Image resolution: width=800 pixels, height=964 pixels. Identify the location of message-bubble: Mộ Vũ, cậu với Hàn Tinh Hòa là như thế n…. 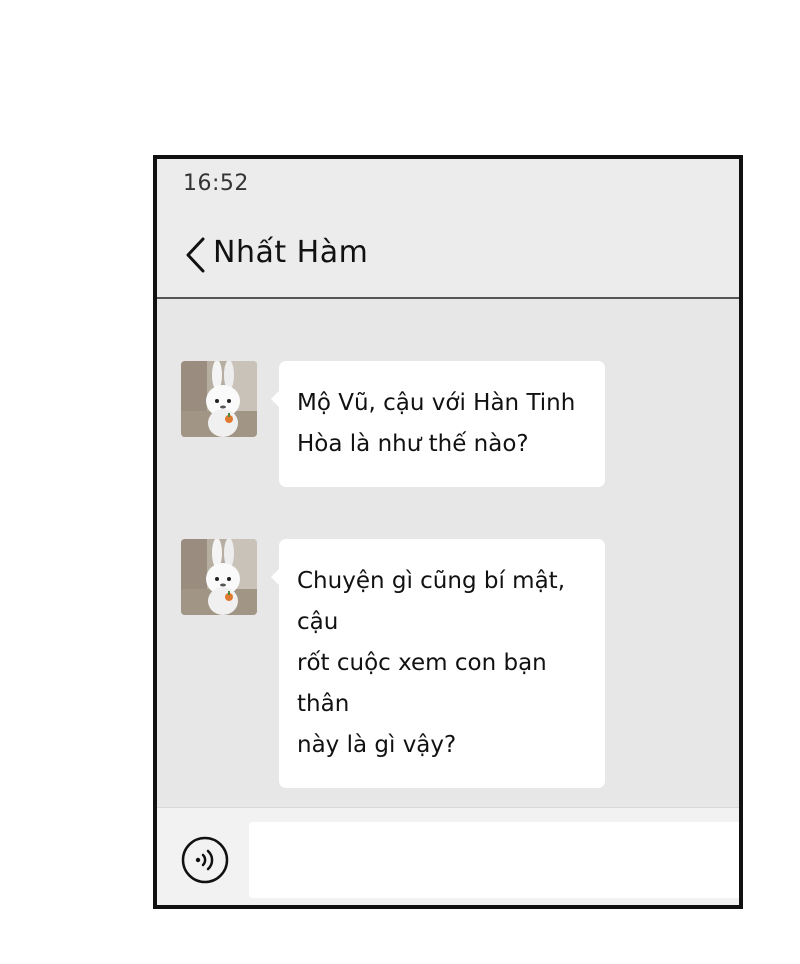
(438, 424).